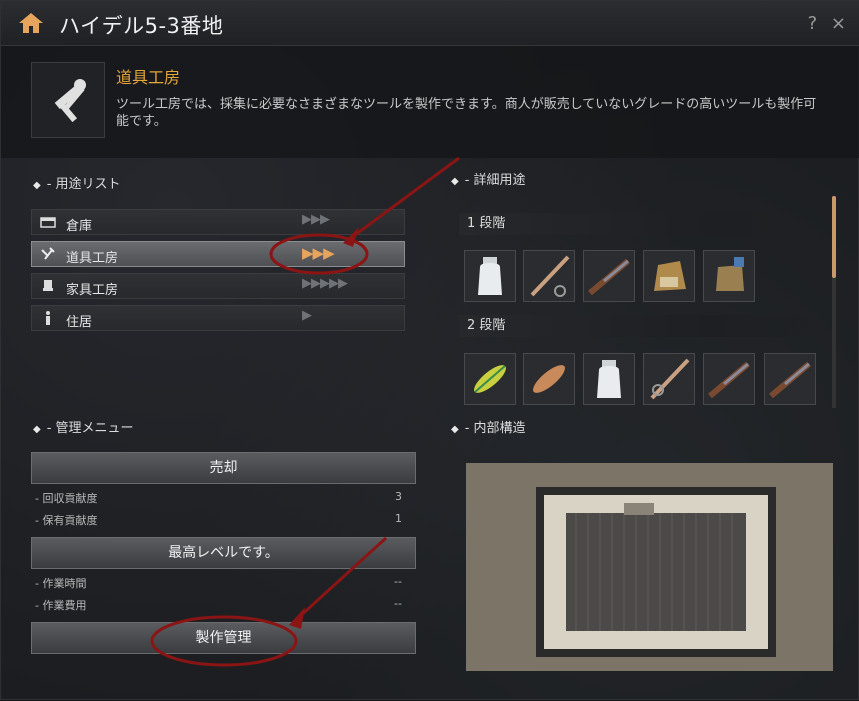 The height and width of the screenshot is (701, 859). What do you see at coordinates (649, 567) in the screenshot?
I see `interior-layout-view` at bounding box center [649, 567].